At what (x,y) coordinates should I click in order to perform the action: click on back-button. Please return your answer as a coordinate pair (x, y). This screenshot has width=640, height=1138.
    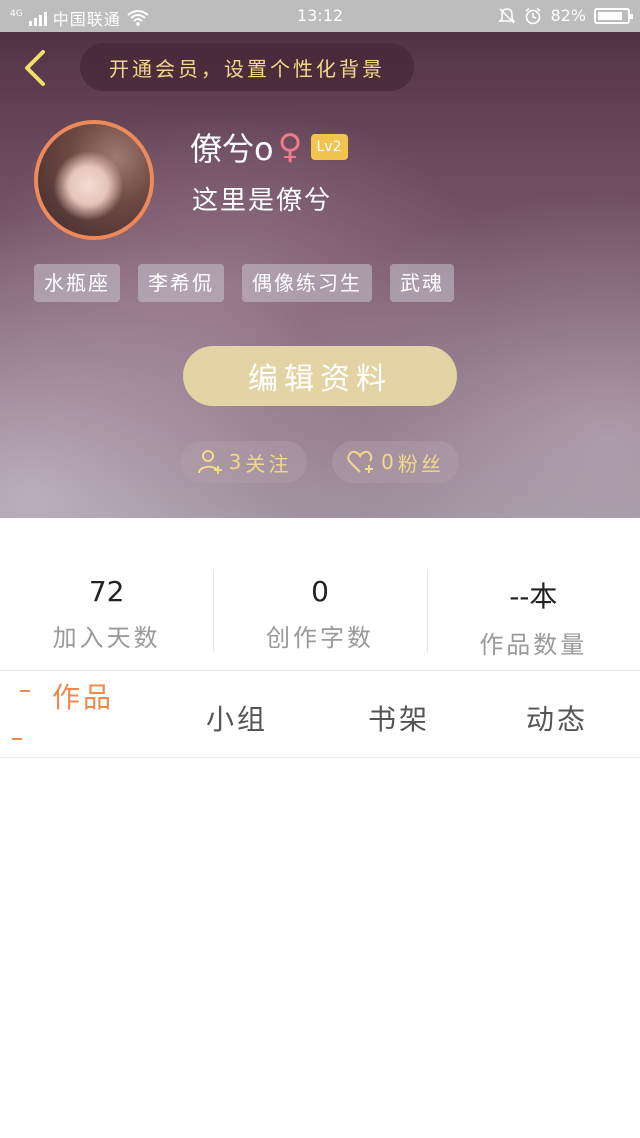
    Looking at the image, I should click on (34, 68).